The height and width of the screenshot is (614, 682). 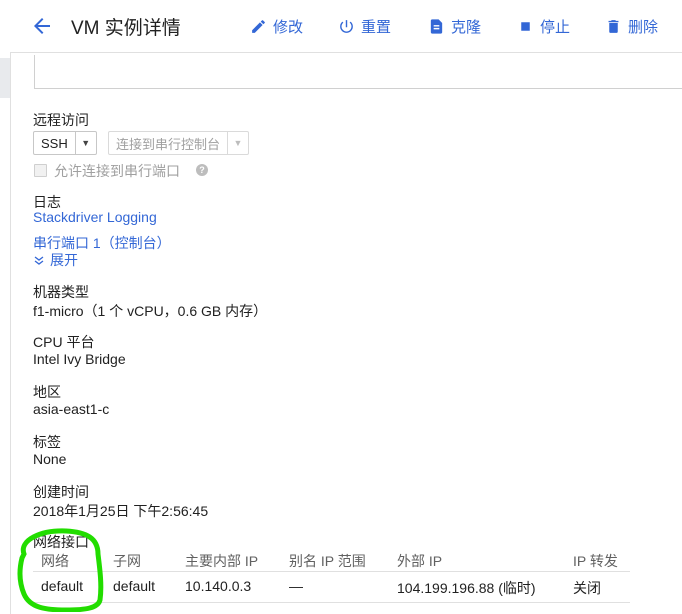 I want to click on delete-button-label: 删除, so click(x=643, y=27).